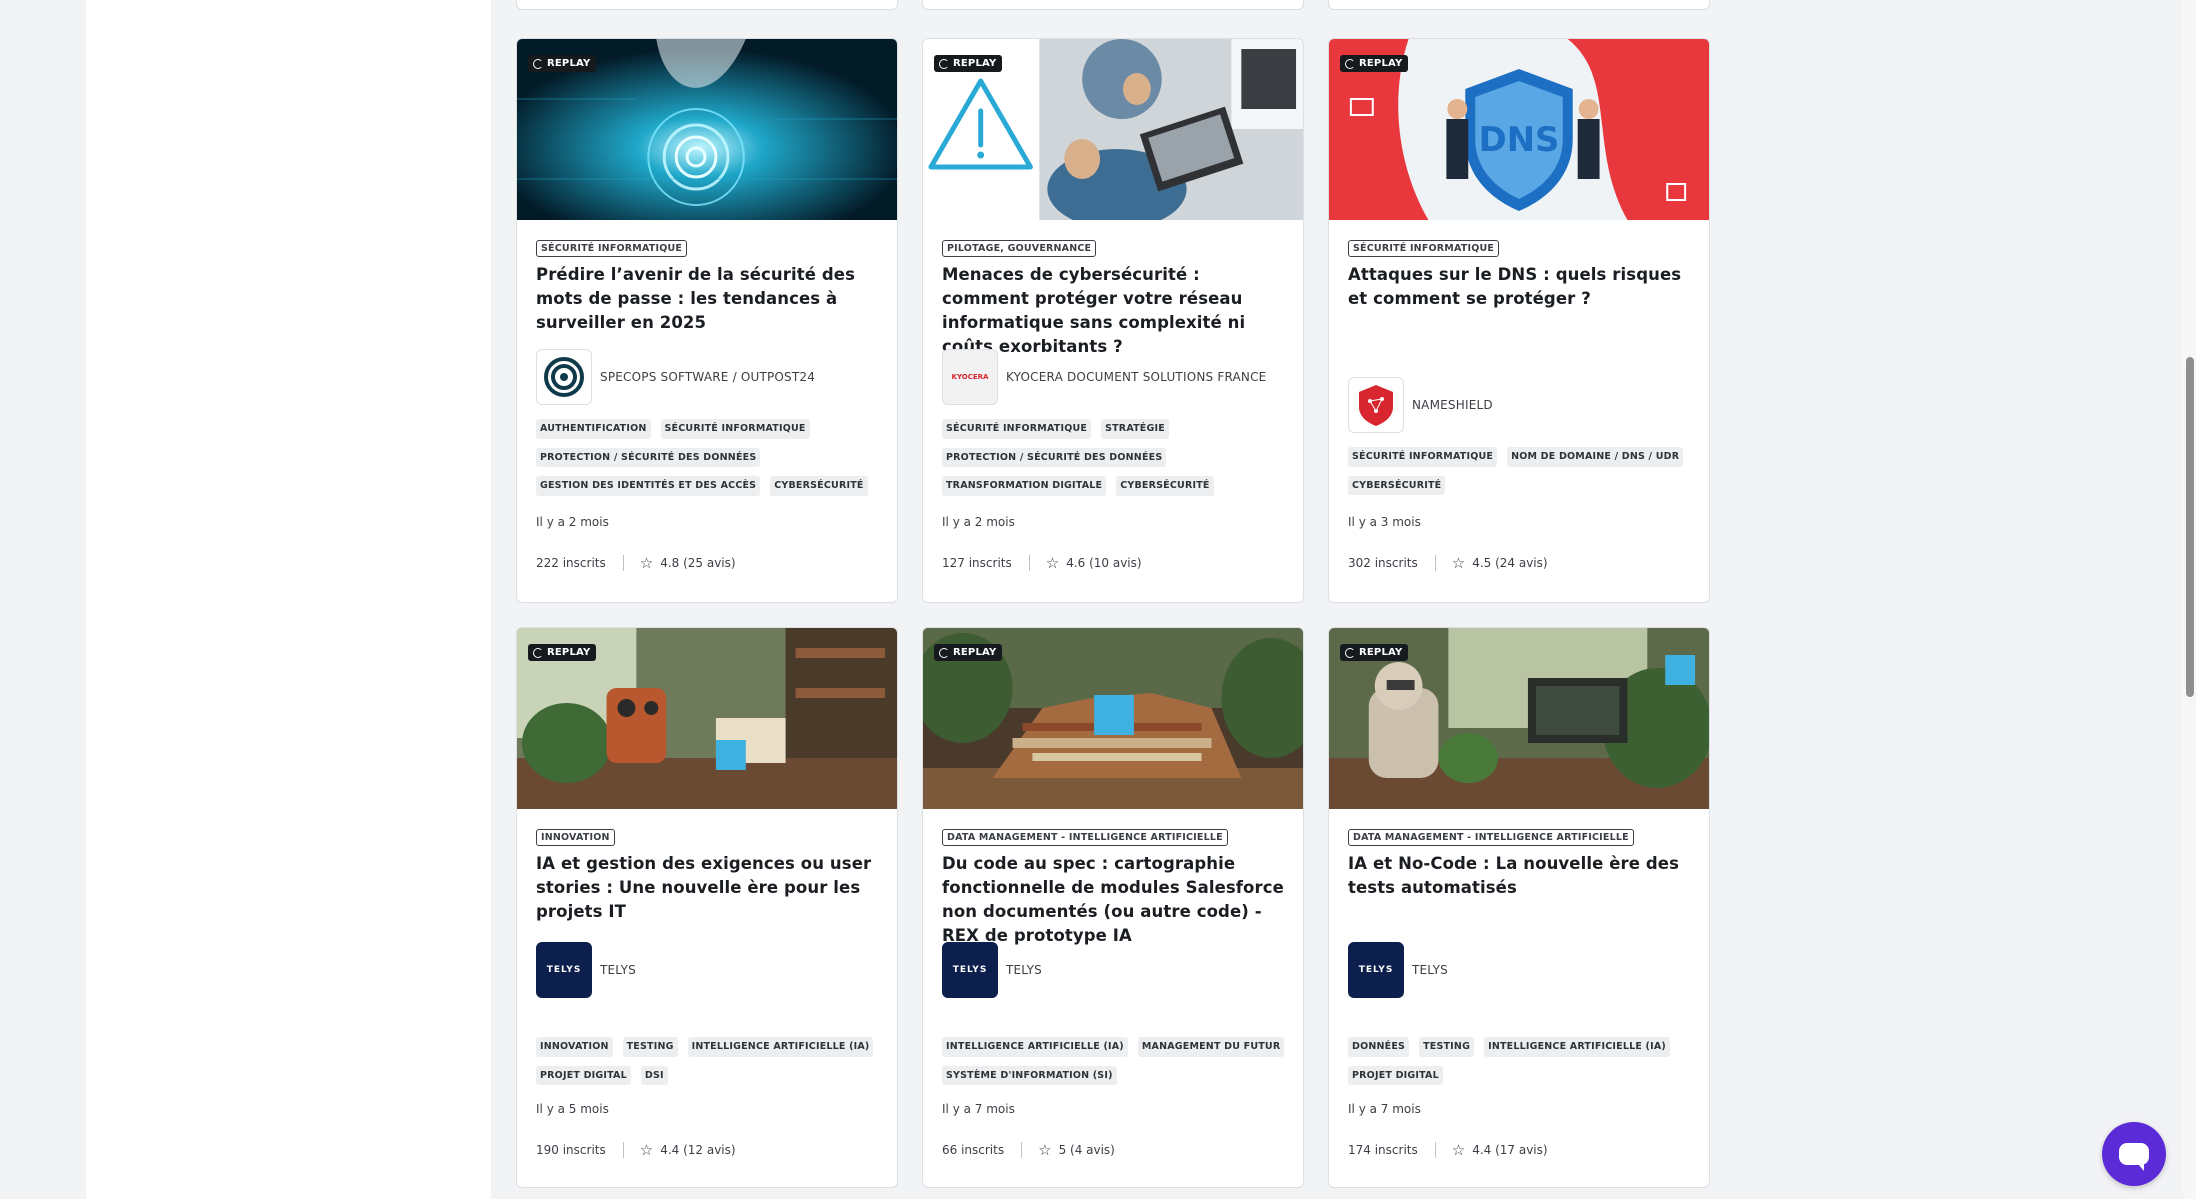 The image size is (2196, 1199). I want to click on subscriber-count: 174 inscrits, so click(1383, 1150).